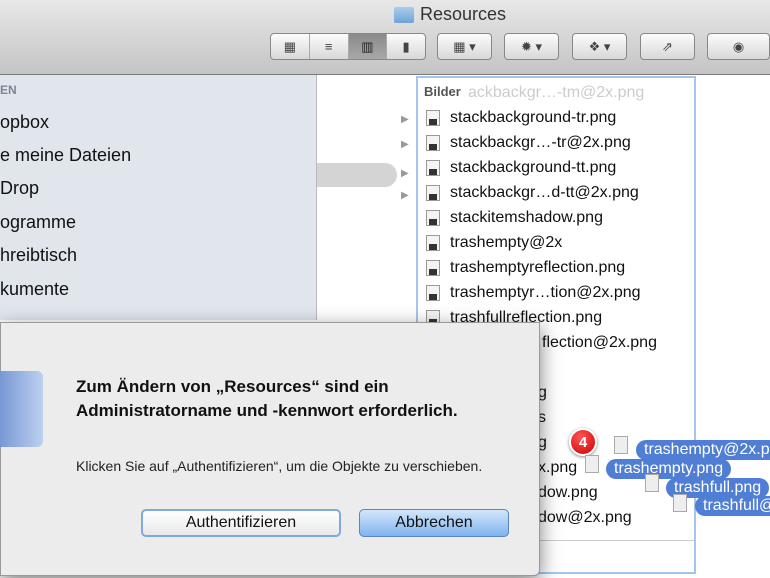 The image size is (770, 578). Describe the element at coordinates (545, 292) in the screenshot. I see `file-name: trashemptyr…tion@2x.png` at that location.